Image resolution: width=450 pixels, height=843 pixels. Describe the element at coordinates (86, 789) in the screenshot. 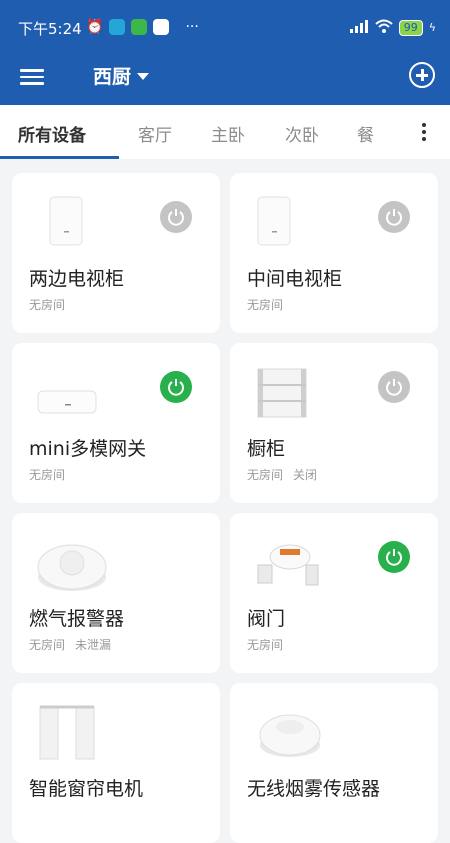

I see `device-name: 智能窗帘电机` at that location.